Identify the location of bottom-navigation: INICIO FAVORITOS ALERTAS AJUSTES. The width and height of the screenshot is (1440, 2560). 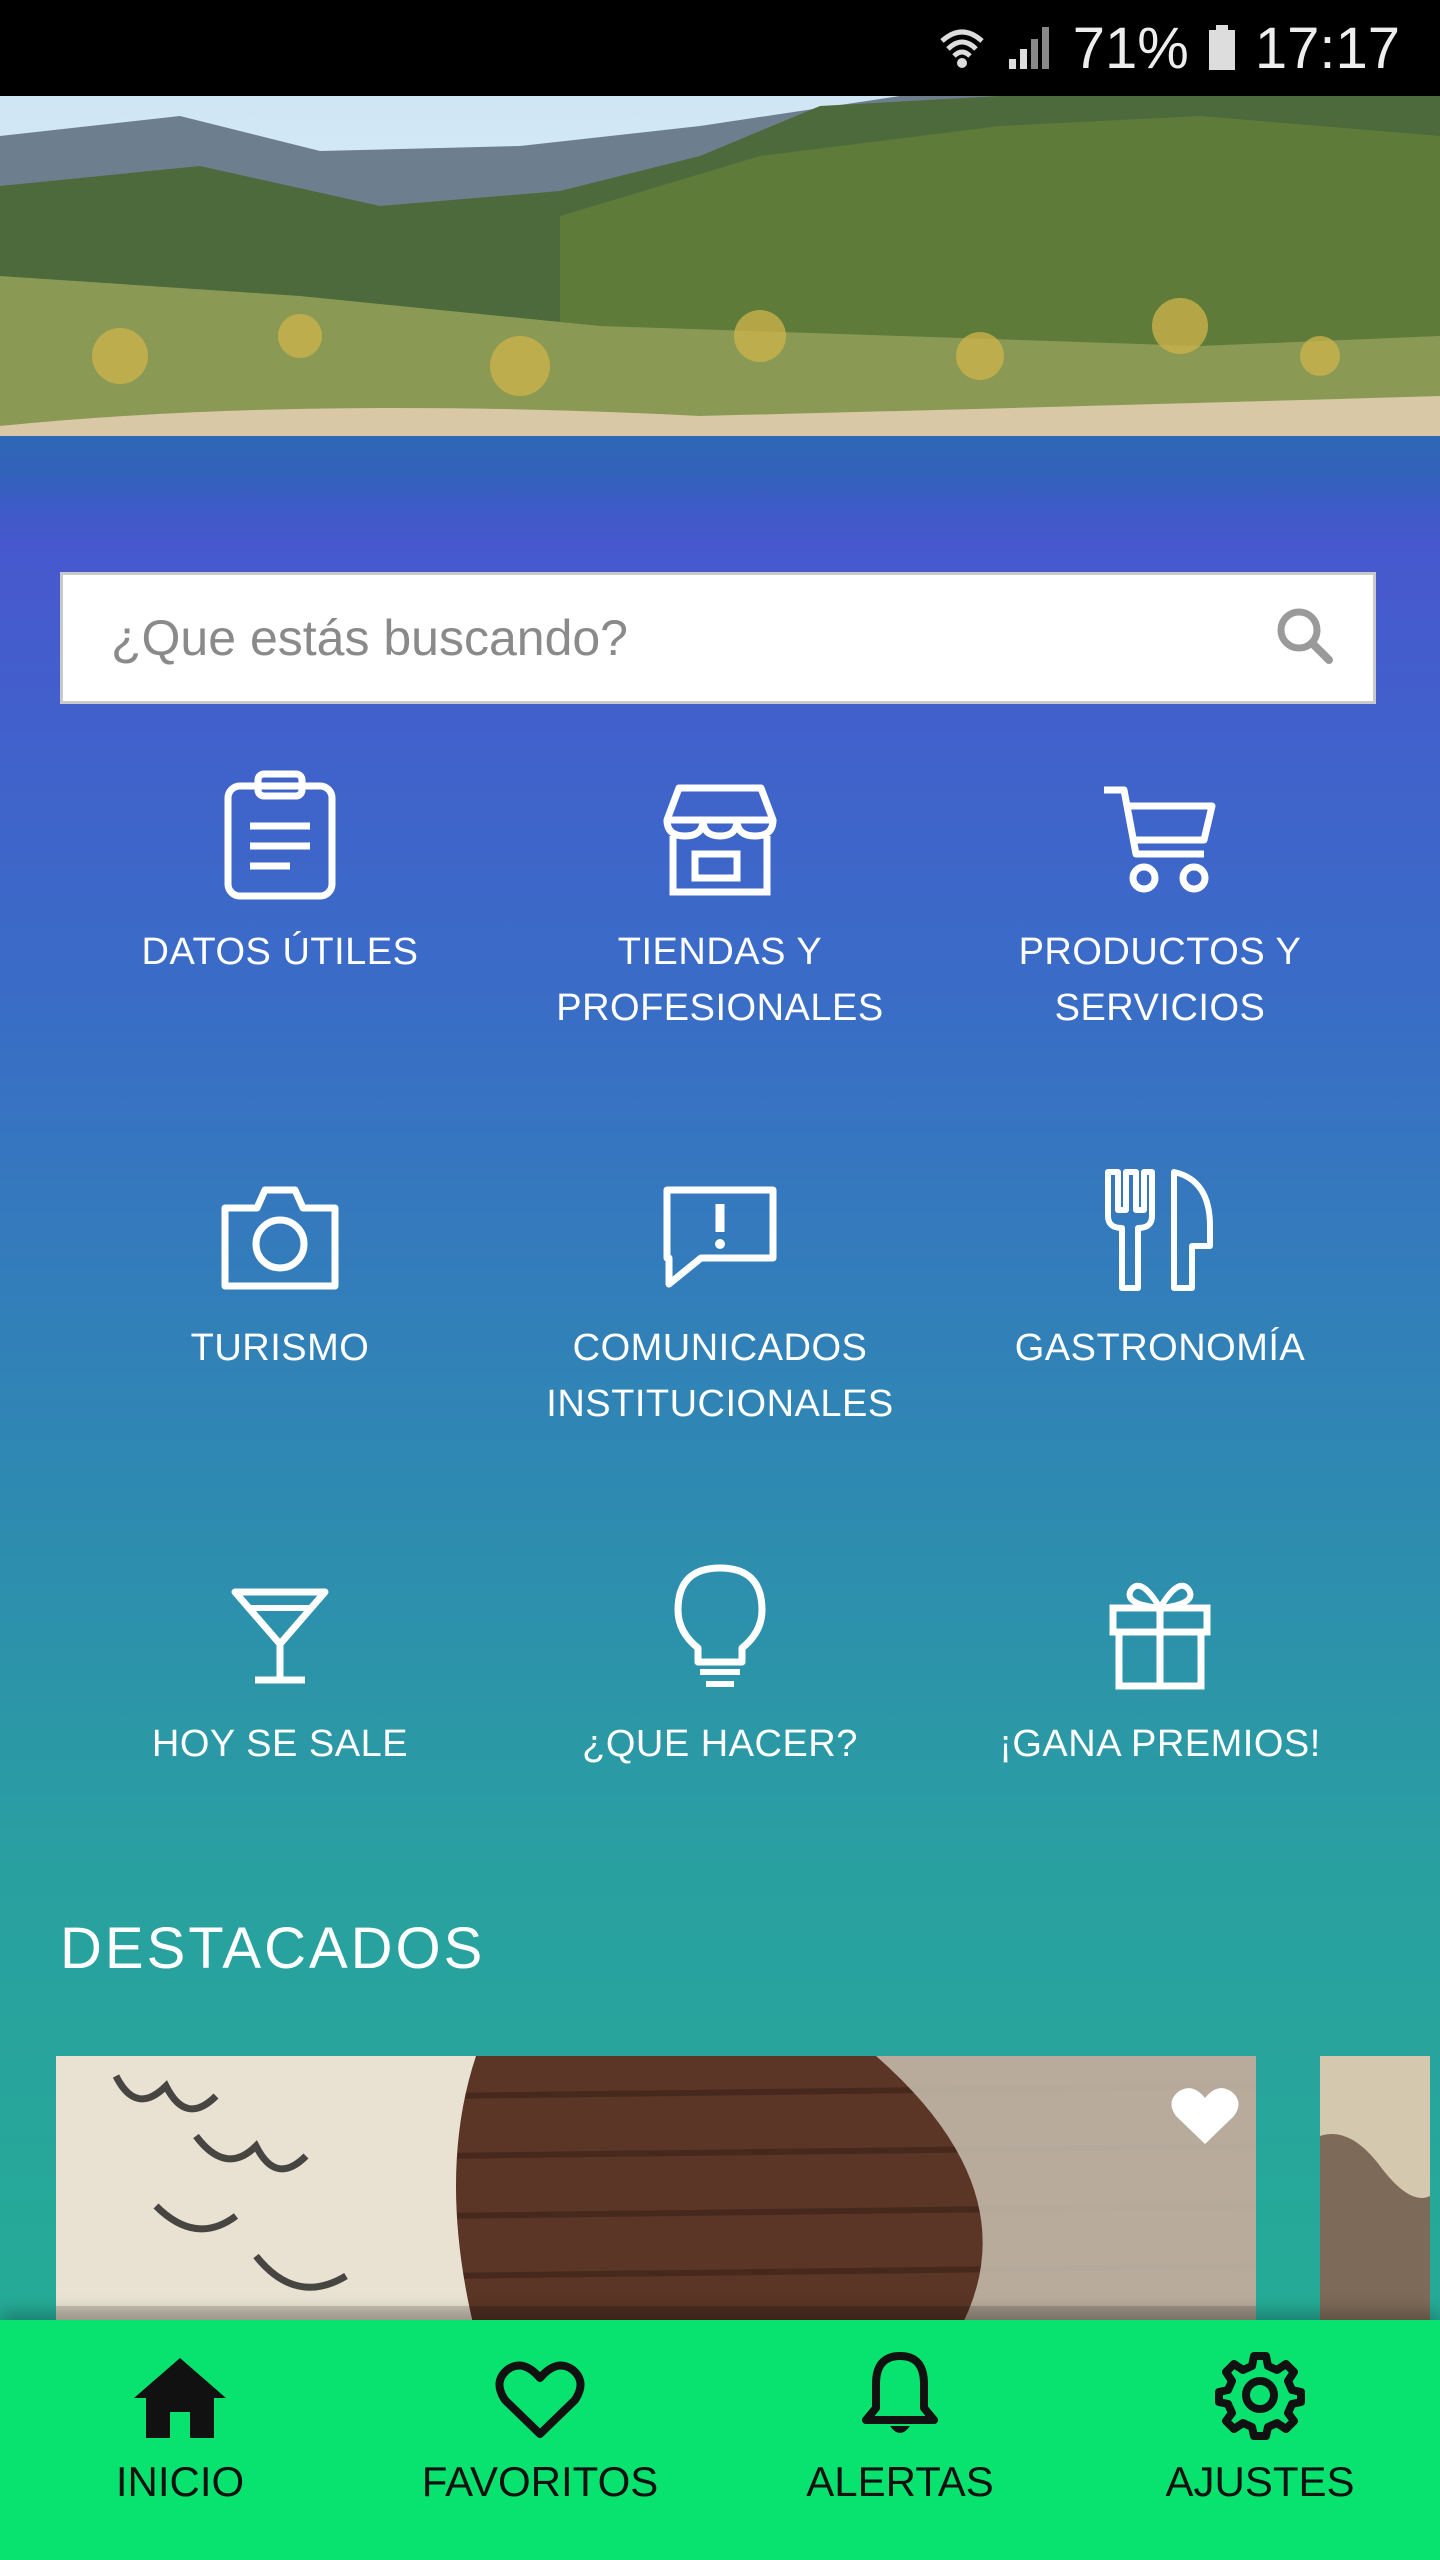
(720, 2440).